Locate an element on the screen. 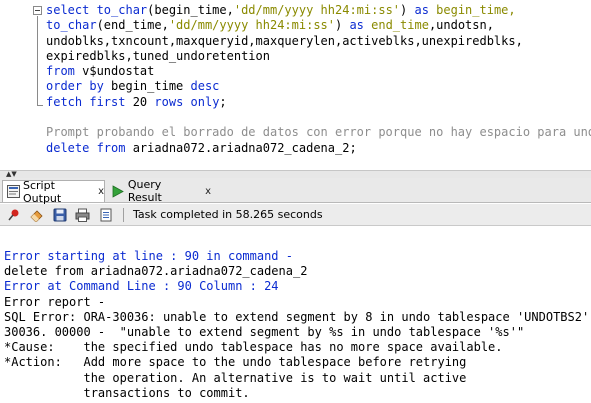 The image size is (591, 403). code-token: end_time is located at coordinates (396, 25).